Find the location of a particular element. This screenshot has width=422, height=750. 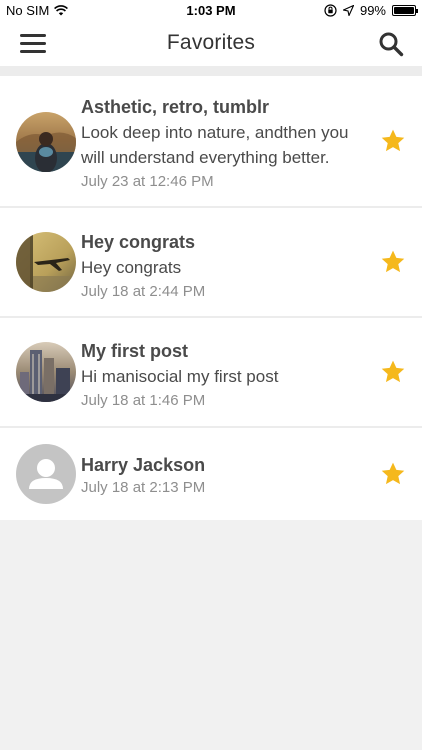

status-right: 99% is located at coordinates (371, 10).